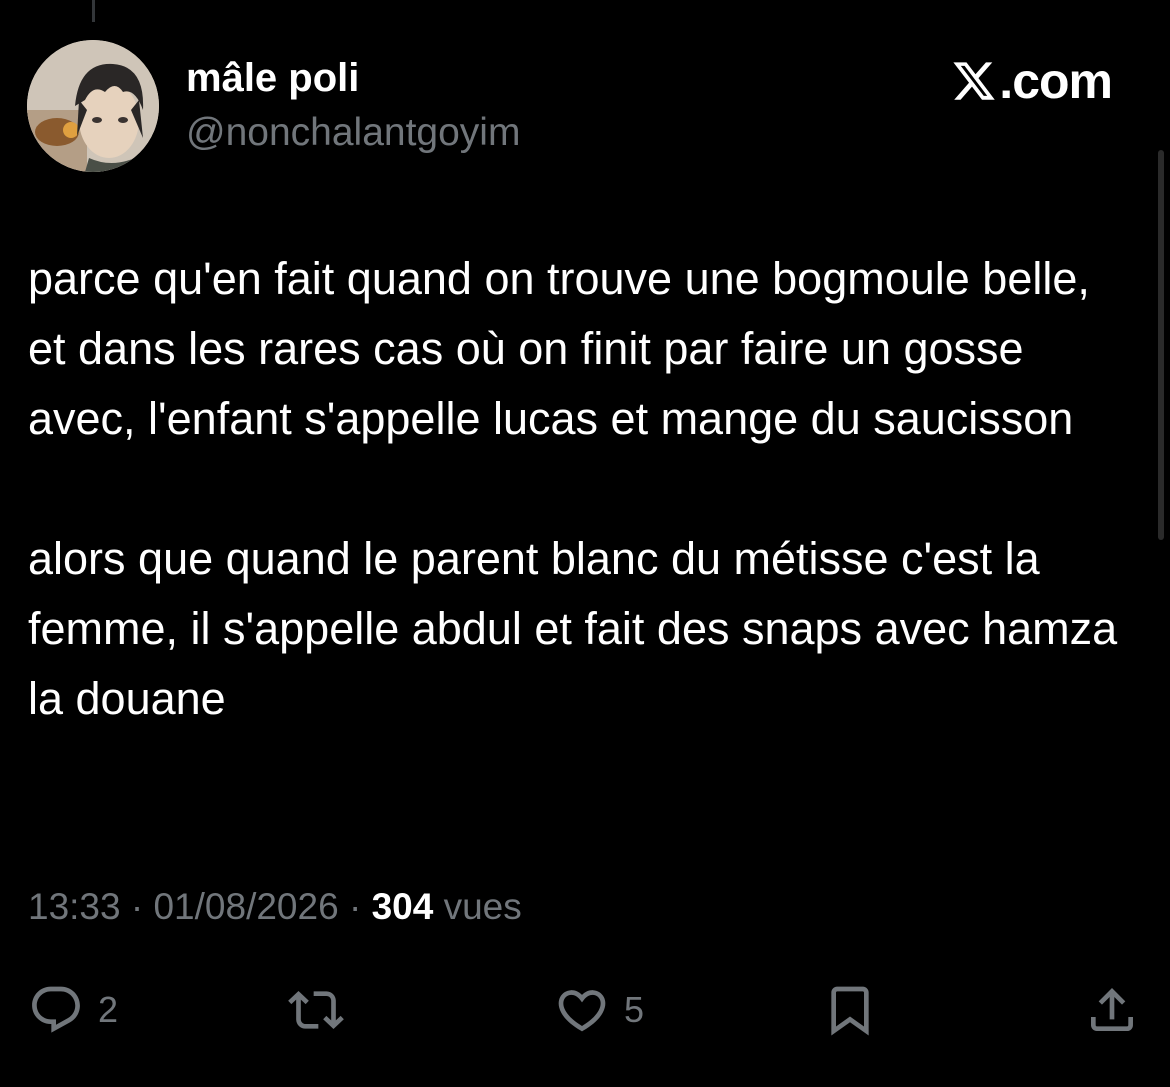  I want to click on repost-button, so click(323, 1010).